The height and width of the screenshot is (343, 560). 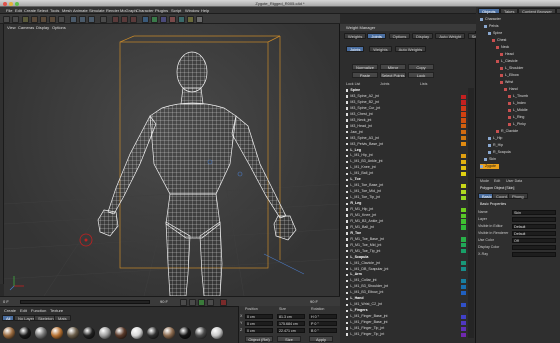 I want to click on joint-row: R_M1_Knee_jnt, so click(x=406, y=215).